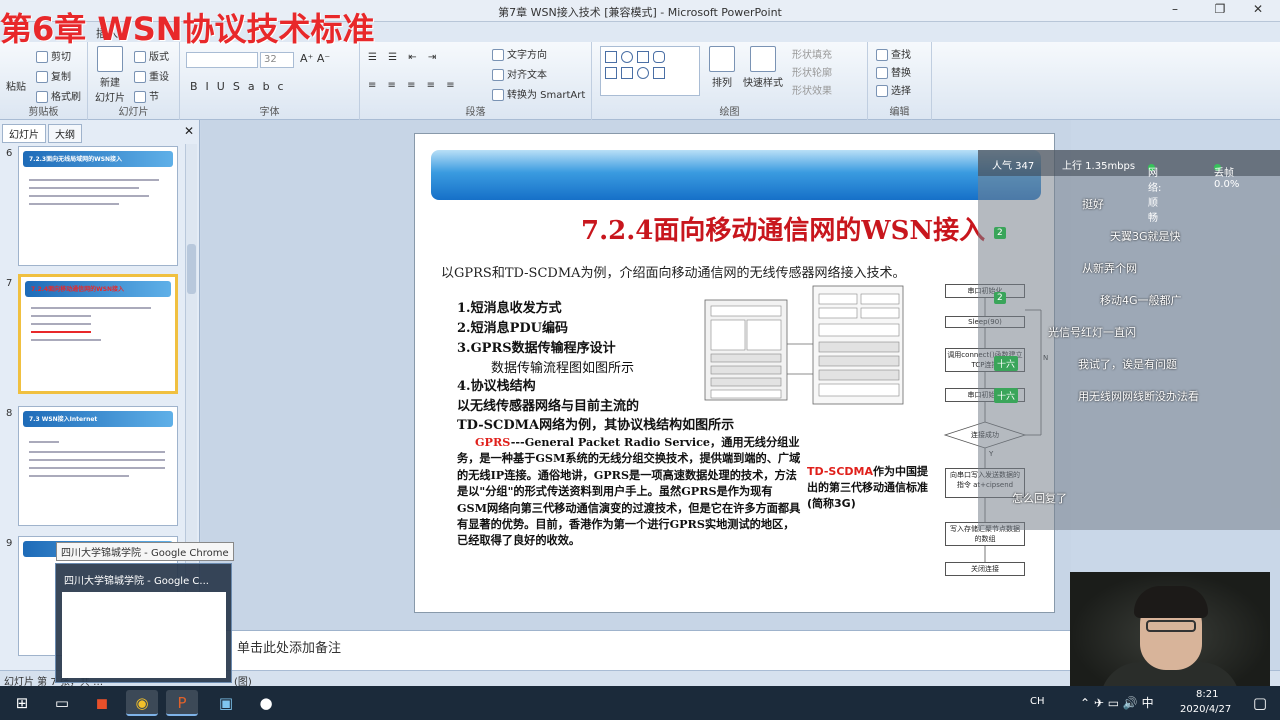  Describe the element at coordinates (783, 228) in the screenshot. I see `slide-title: 7.2.4面向移动通信网的WSN接入` at that location.